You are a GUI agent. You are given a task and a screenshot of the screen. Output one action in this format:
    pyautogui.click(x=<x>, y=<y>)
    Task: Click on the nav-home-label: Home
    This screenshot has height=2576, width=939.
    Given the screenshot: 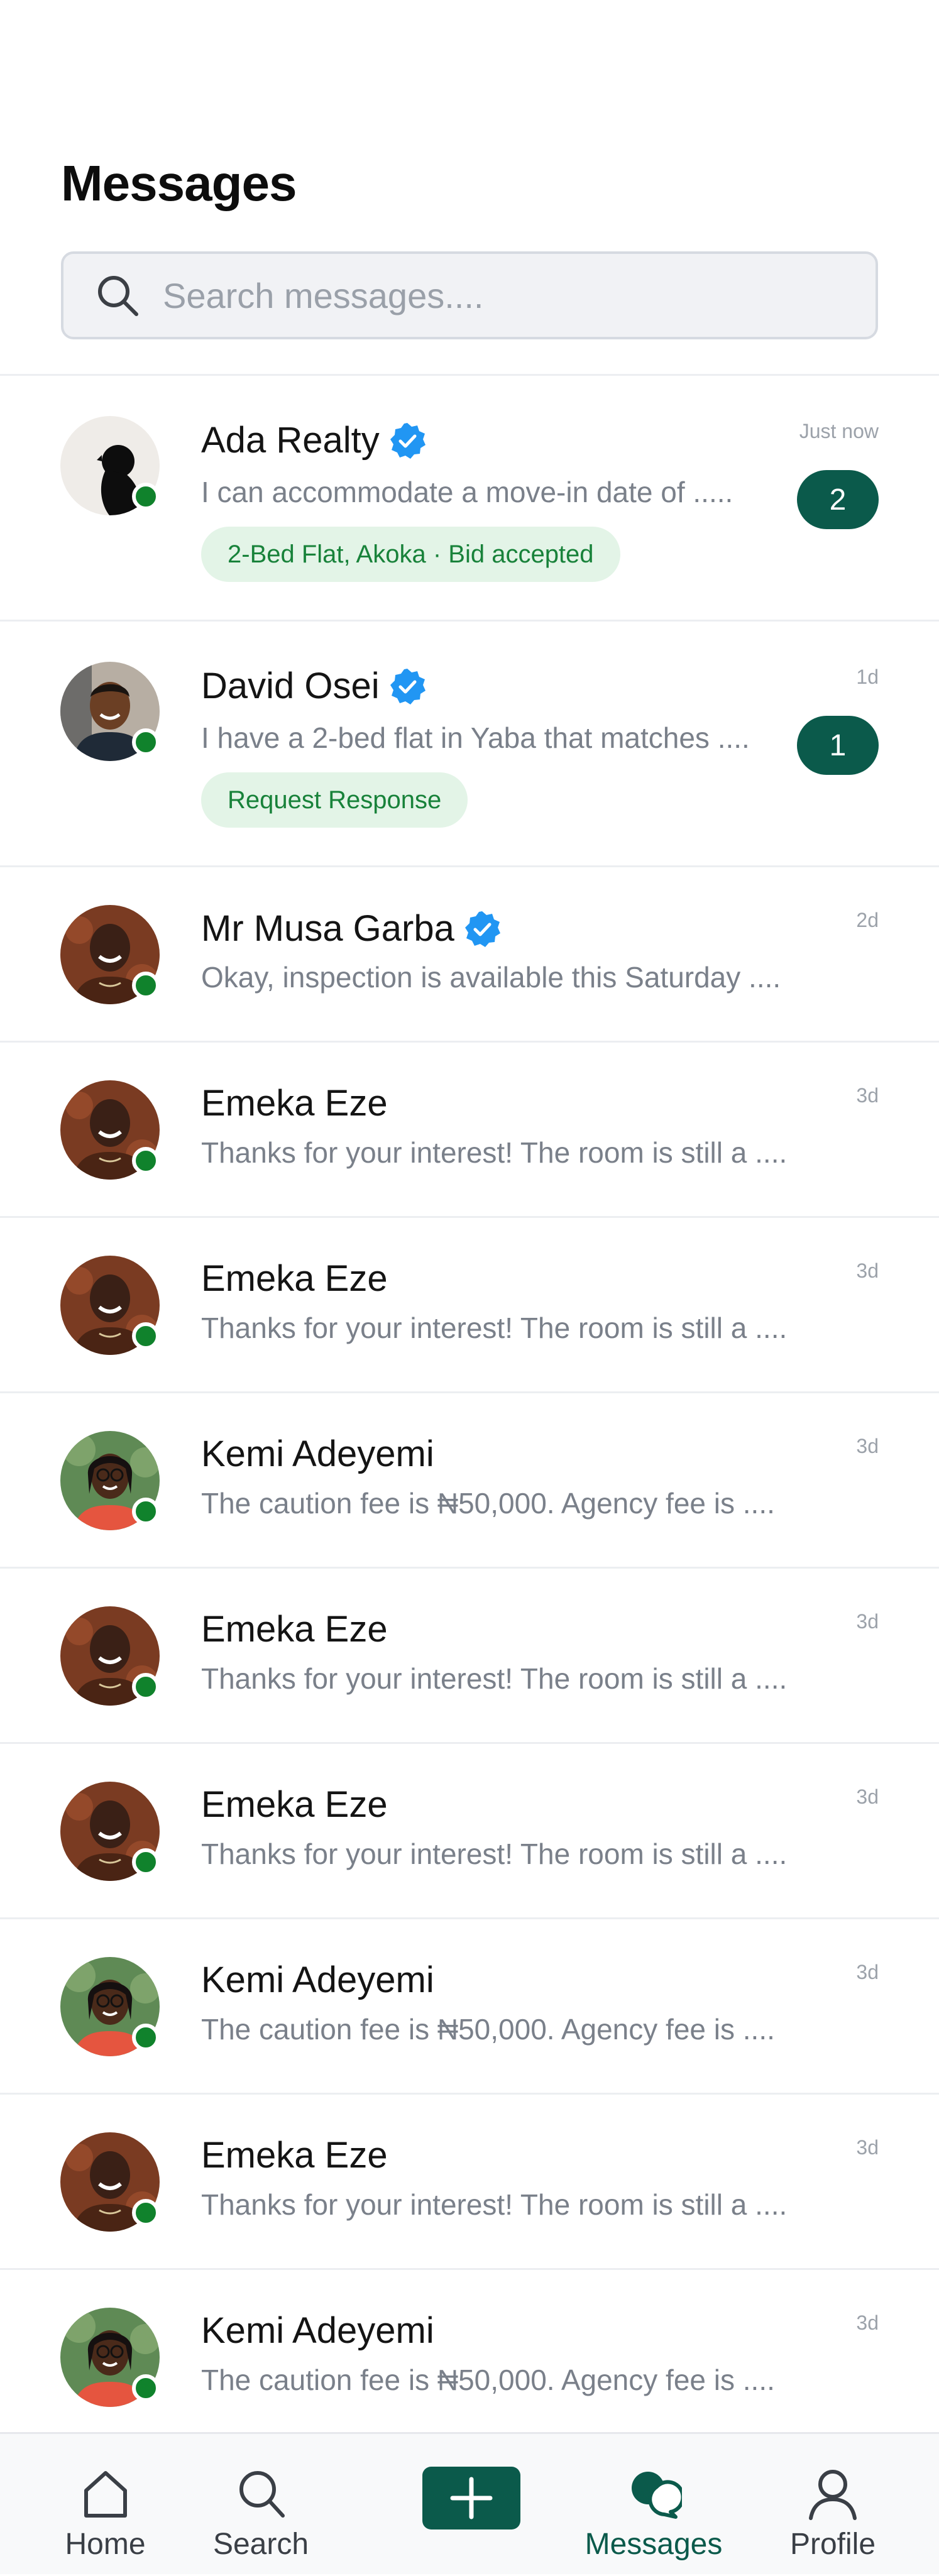 What is the action you would take?
    pyautogui.click(x=106, y=2544)
    